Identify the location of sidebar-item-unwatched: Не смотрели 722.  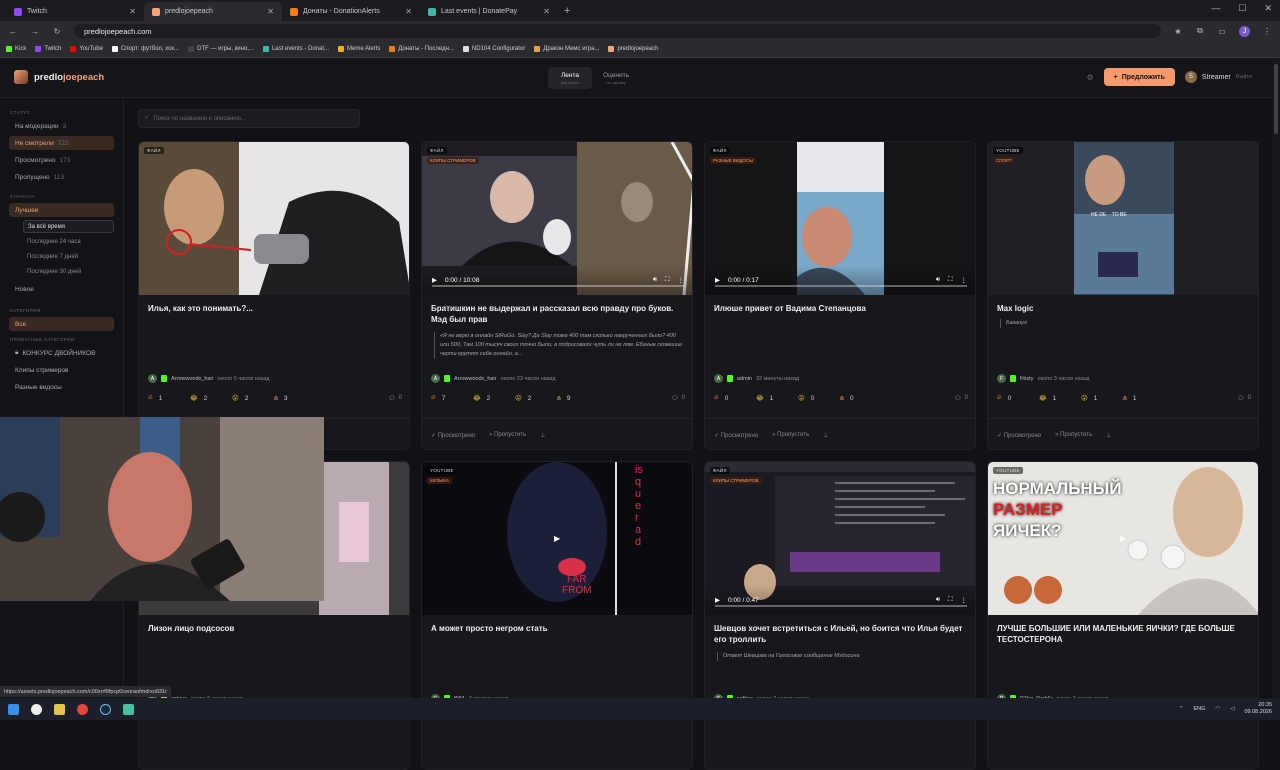
(61, 143).